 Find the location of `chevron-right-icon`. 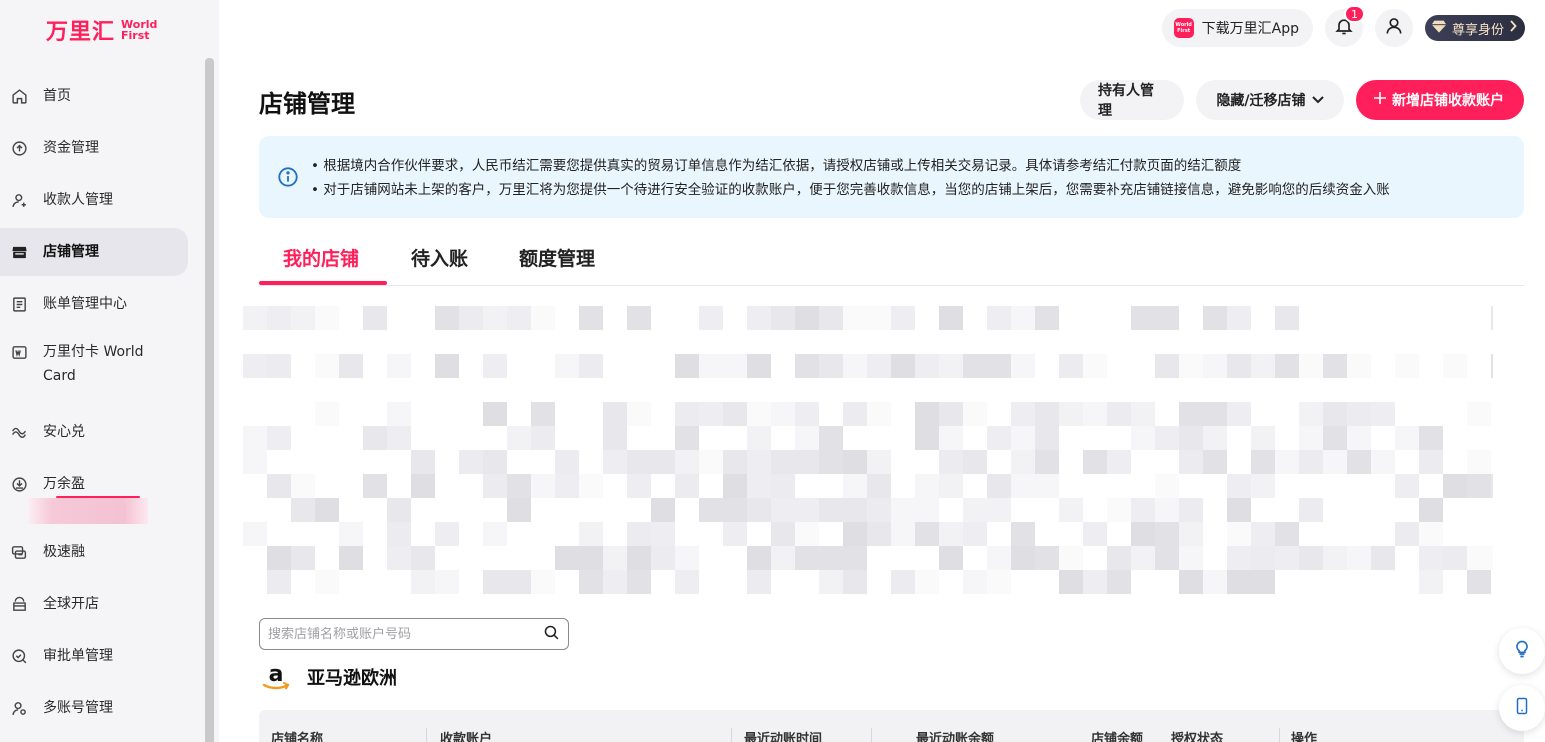

chevron-right-icon is located at coordinates (1513, 28).